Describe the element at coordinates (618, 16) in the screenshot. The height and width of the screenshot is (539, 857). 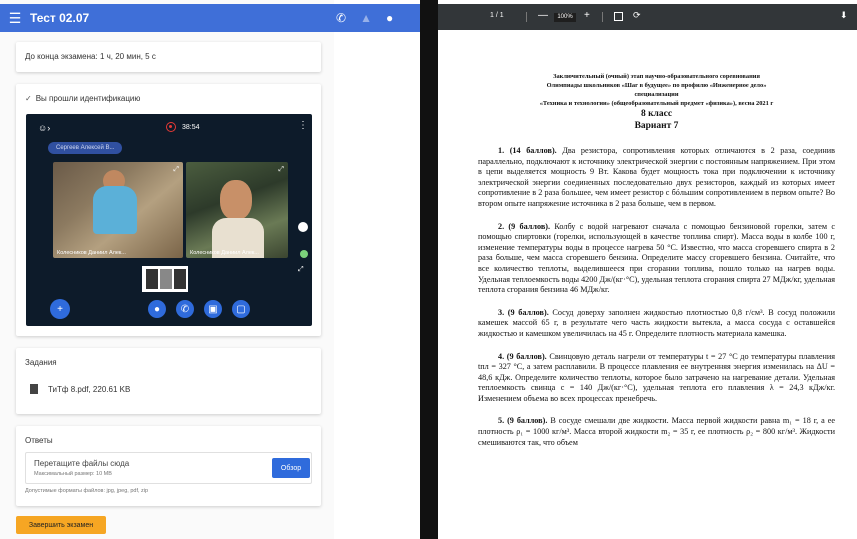
I see `fit-page-icon` at that location.